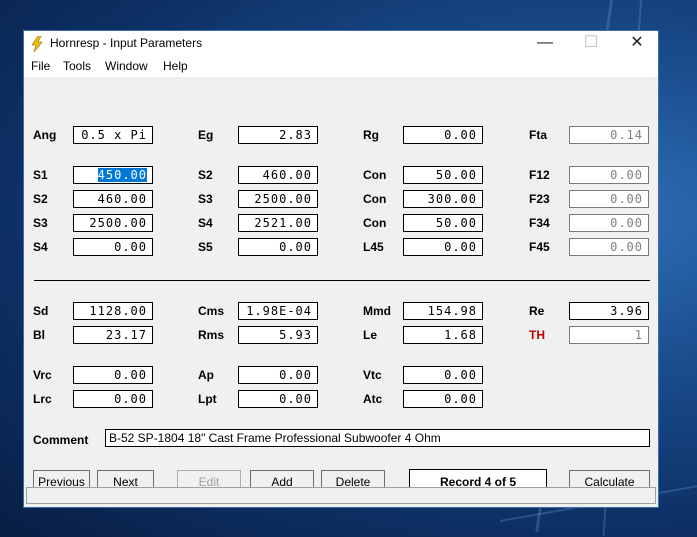  I want to click on s4-row-field: 0.00, so click(113, 247).